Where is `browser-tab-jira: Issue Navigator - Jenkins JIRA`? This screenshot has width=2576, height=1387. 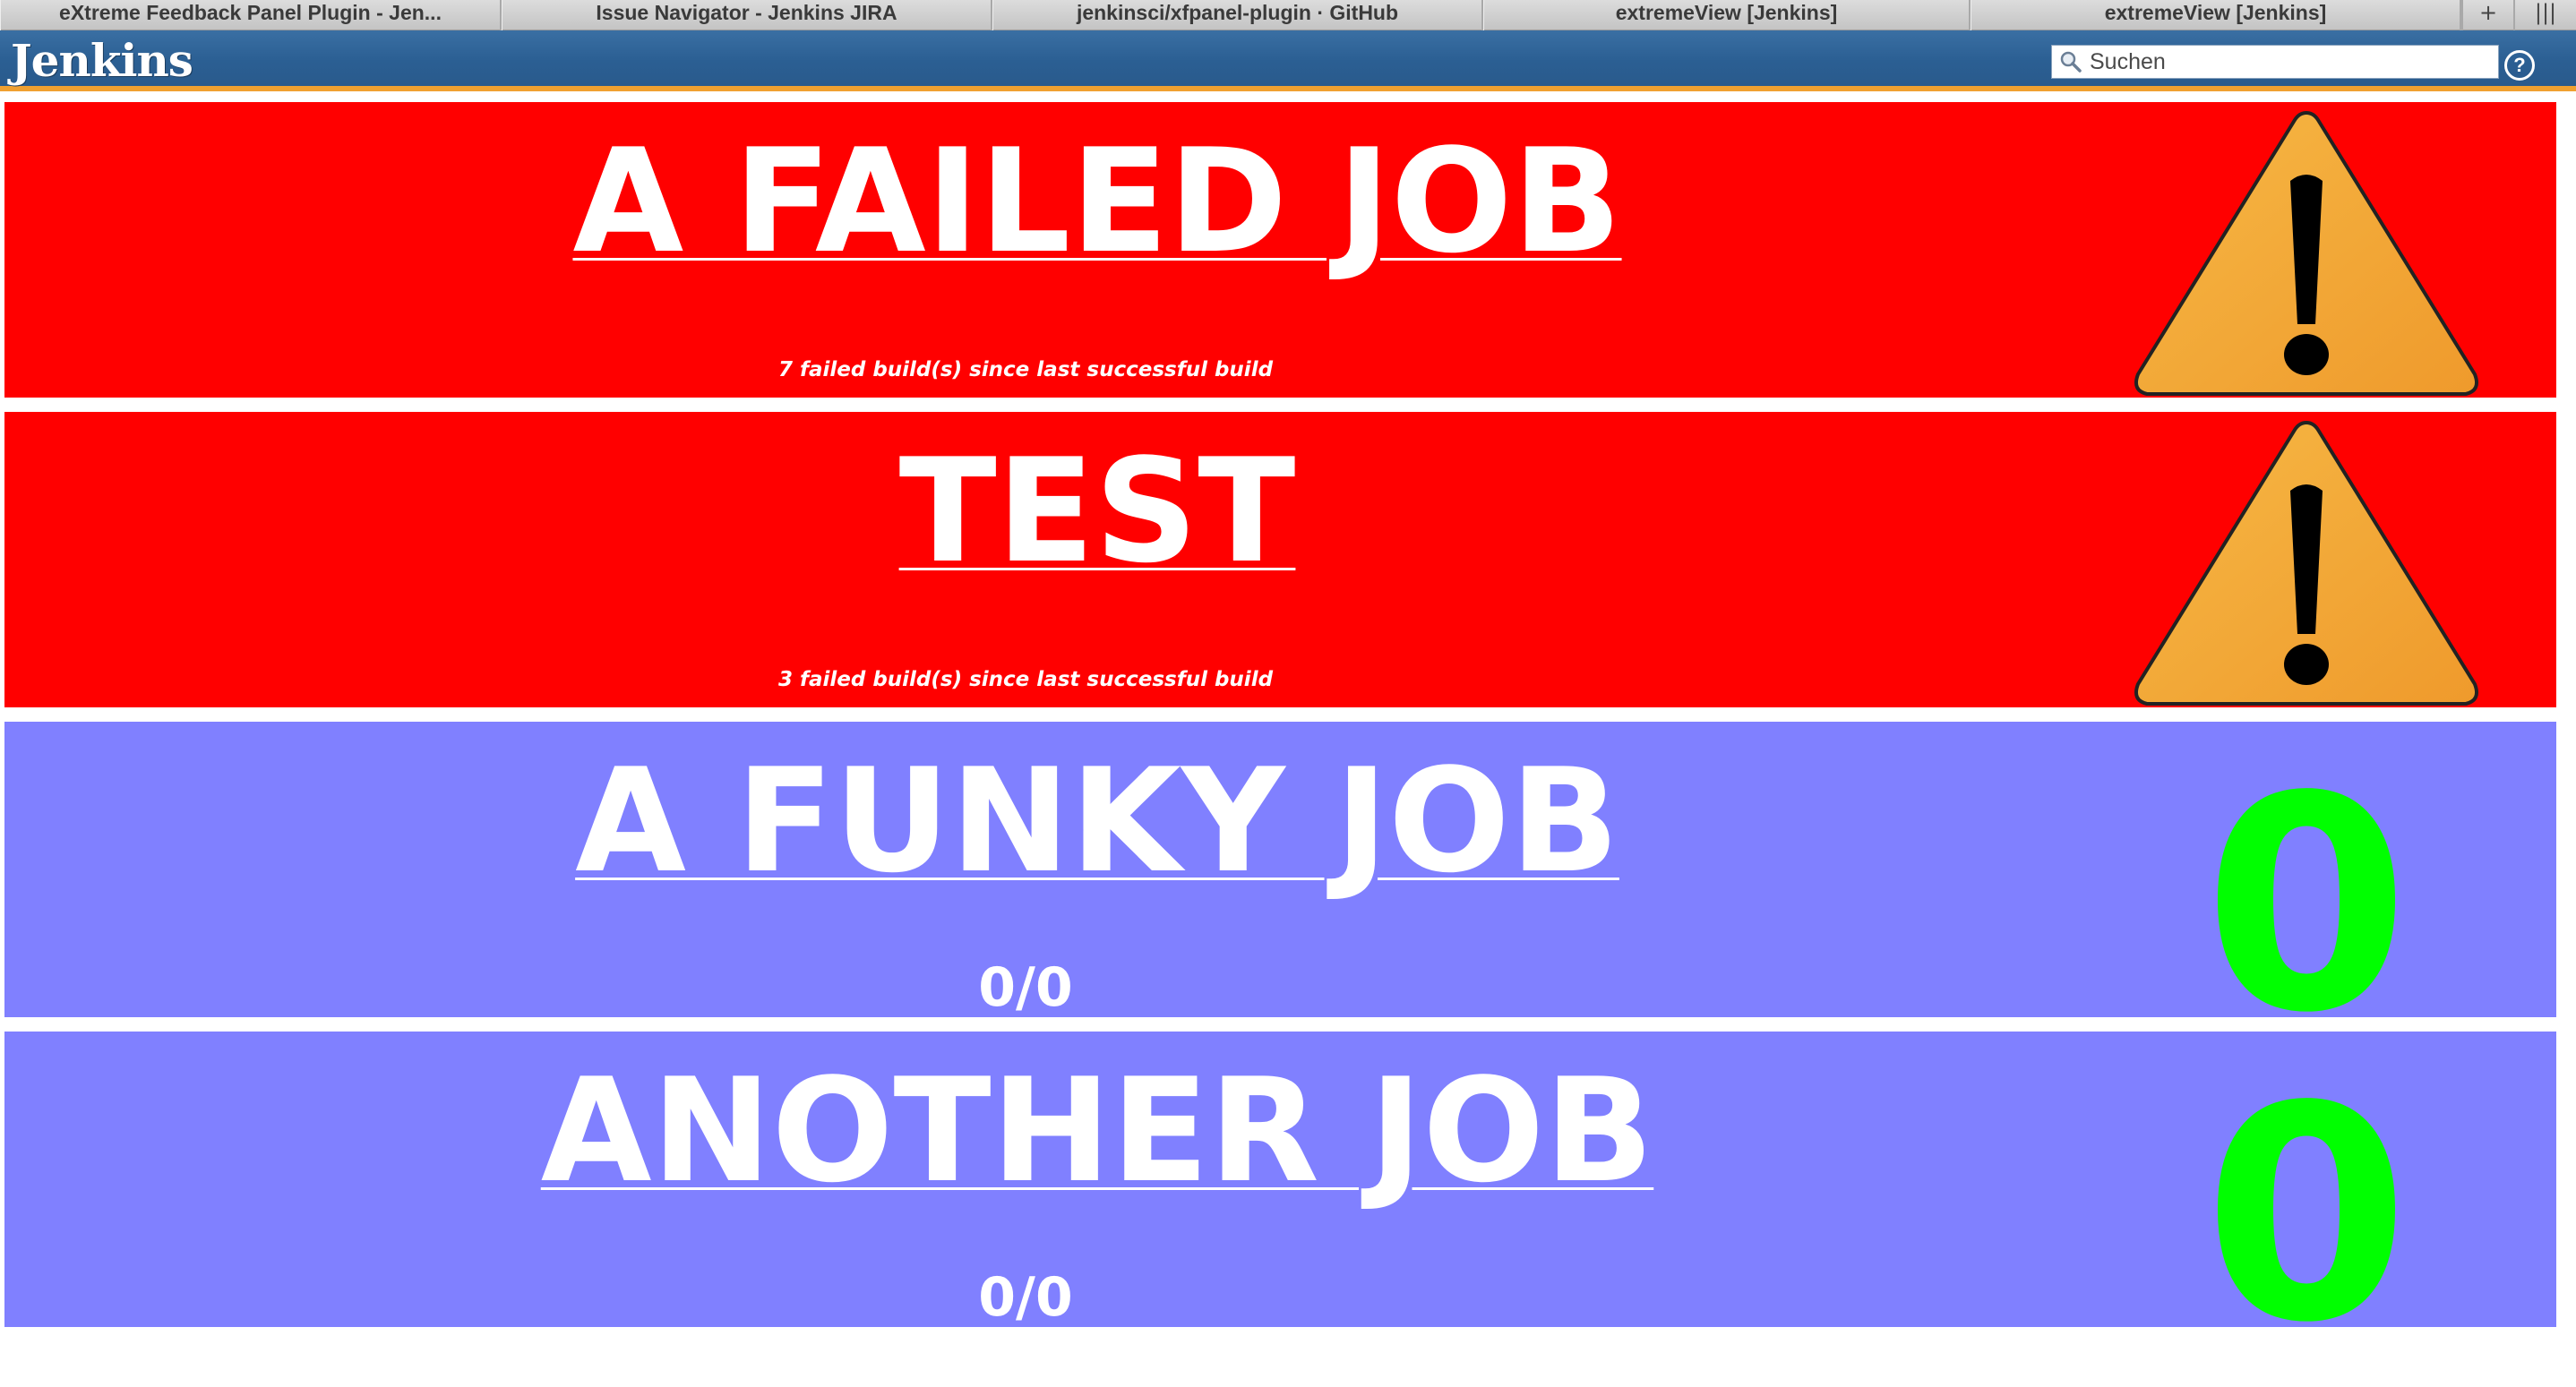
browser-tab-jira: Issue Navigator - Jenkins JIRA is located at coordinates (747, 15).